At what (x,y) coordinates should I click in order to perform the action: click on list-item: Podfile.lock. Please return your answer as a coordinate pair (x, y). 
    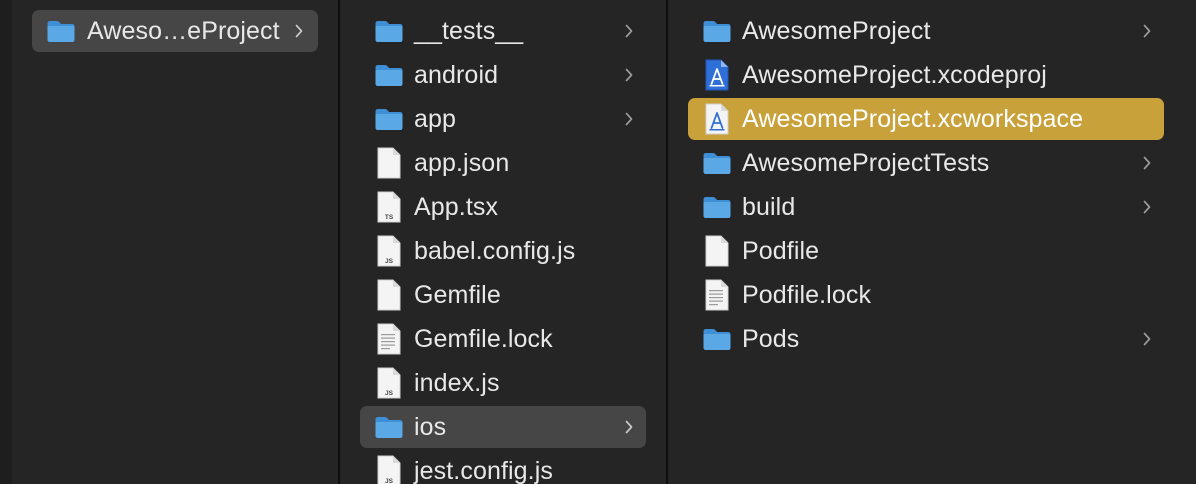
    Looking at the image, I should click on (926, 295).